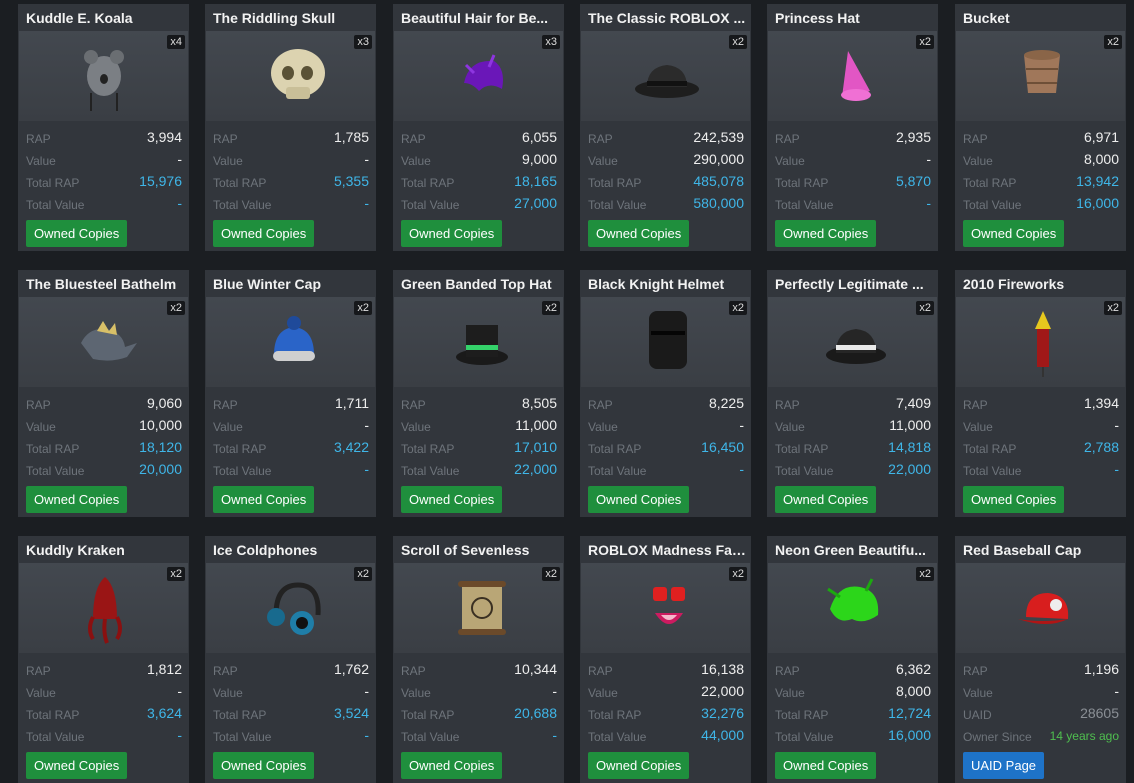  What do you see at coordinates (909, 713) in the screenshot?
I see `total-rap-value: 12,724` at bounding box center [909, 713].